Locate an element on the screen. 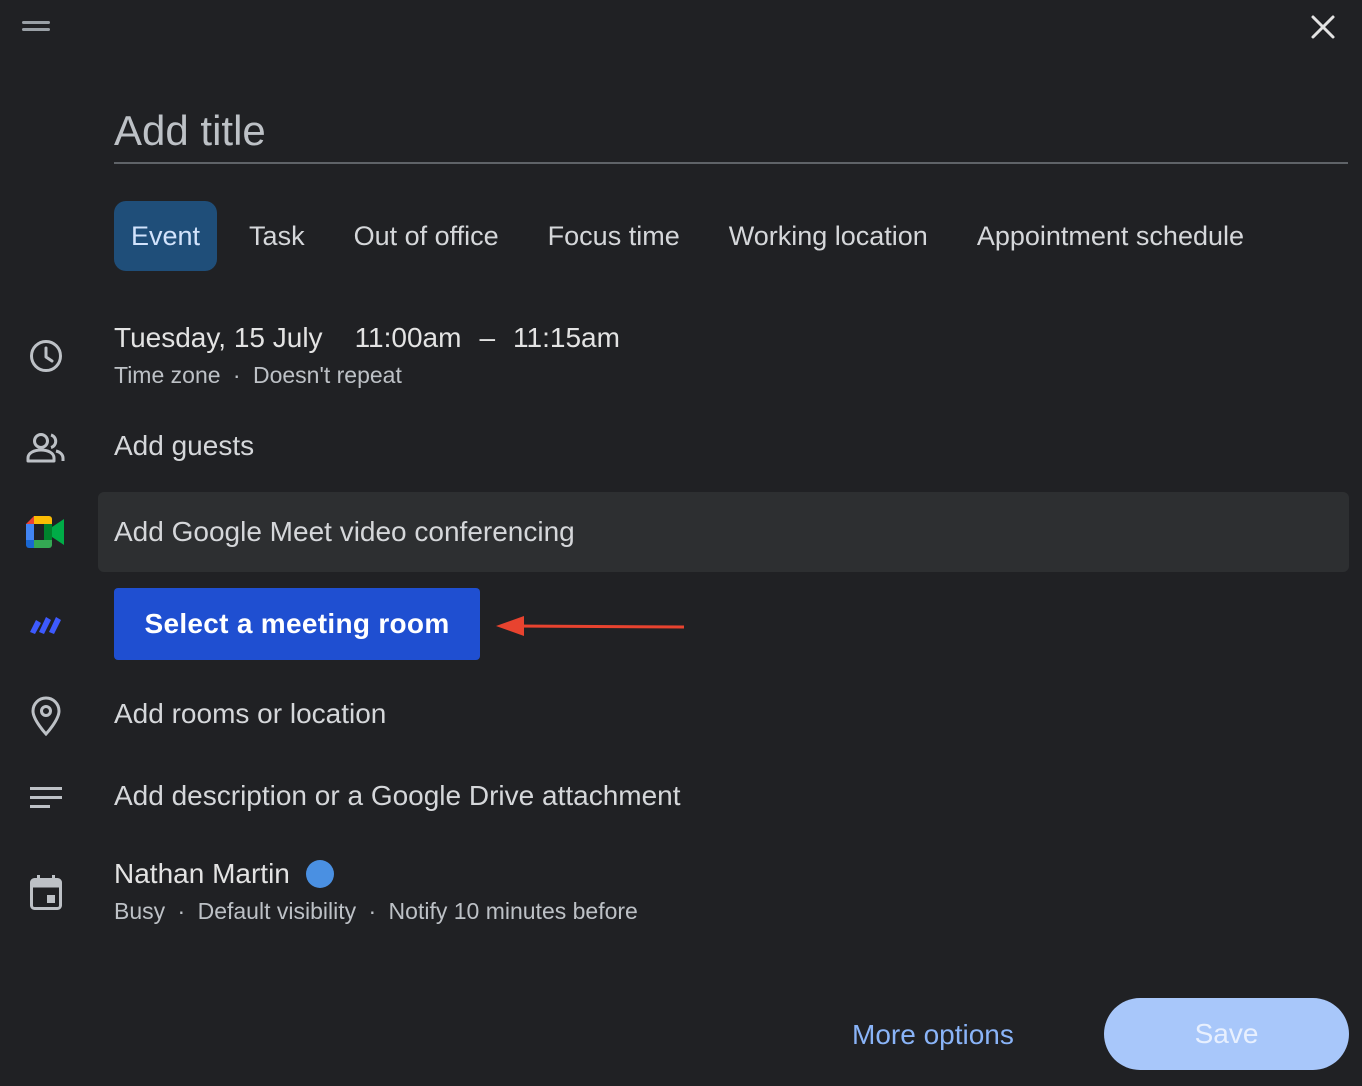 The width and height of the screenshot is (1362, 1086). location-pin-icon is located at coordinates (46, 716).